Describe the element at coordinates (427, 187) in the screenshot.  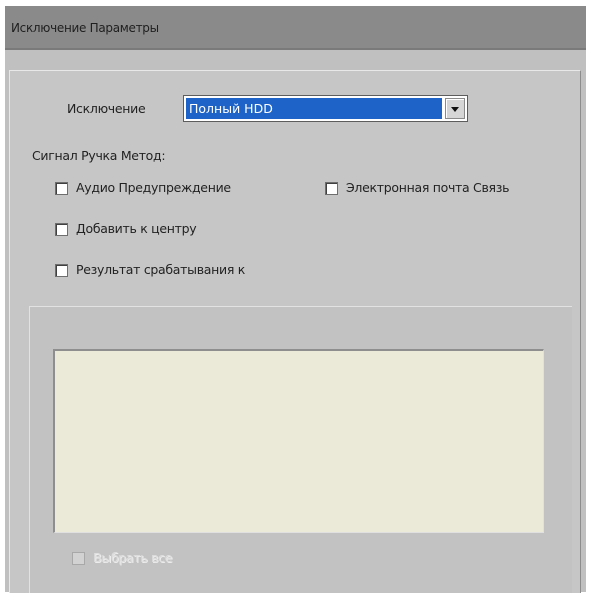
I see `email-notification-label: Электронная почта Связь` at that location.